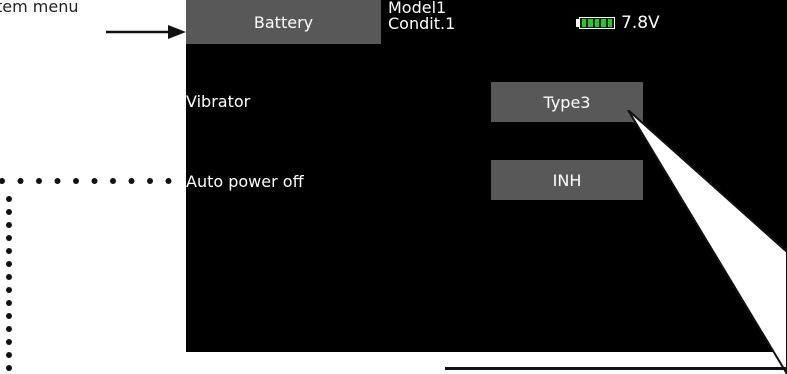 This screenshot has width=787, height=374. What do you see at coordinates (640, 23) in the screenshot?
I see `battery-voltage: 7.8V` at bounding box center [640, 23].